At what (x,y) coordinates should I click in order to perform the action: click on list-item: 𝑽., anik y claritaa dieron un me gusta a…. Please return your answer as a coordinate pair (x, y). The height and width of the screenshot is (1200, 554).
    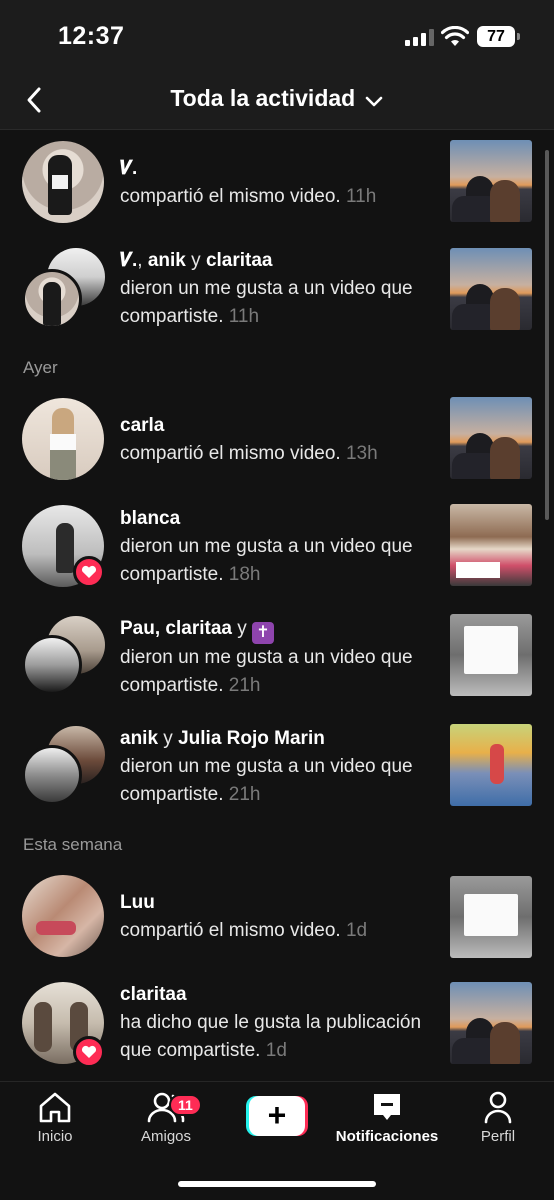
    Looking at the image, I should click on (277, 291).